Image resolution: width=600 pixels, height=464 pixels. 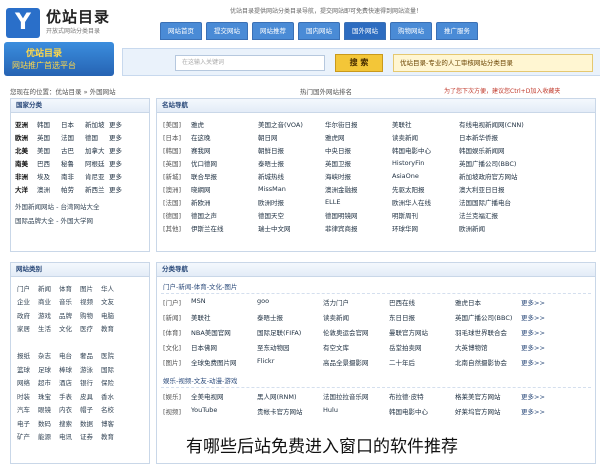 I want to click on site-link: 在这晚, so click(x=224, y=137).